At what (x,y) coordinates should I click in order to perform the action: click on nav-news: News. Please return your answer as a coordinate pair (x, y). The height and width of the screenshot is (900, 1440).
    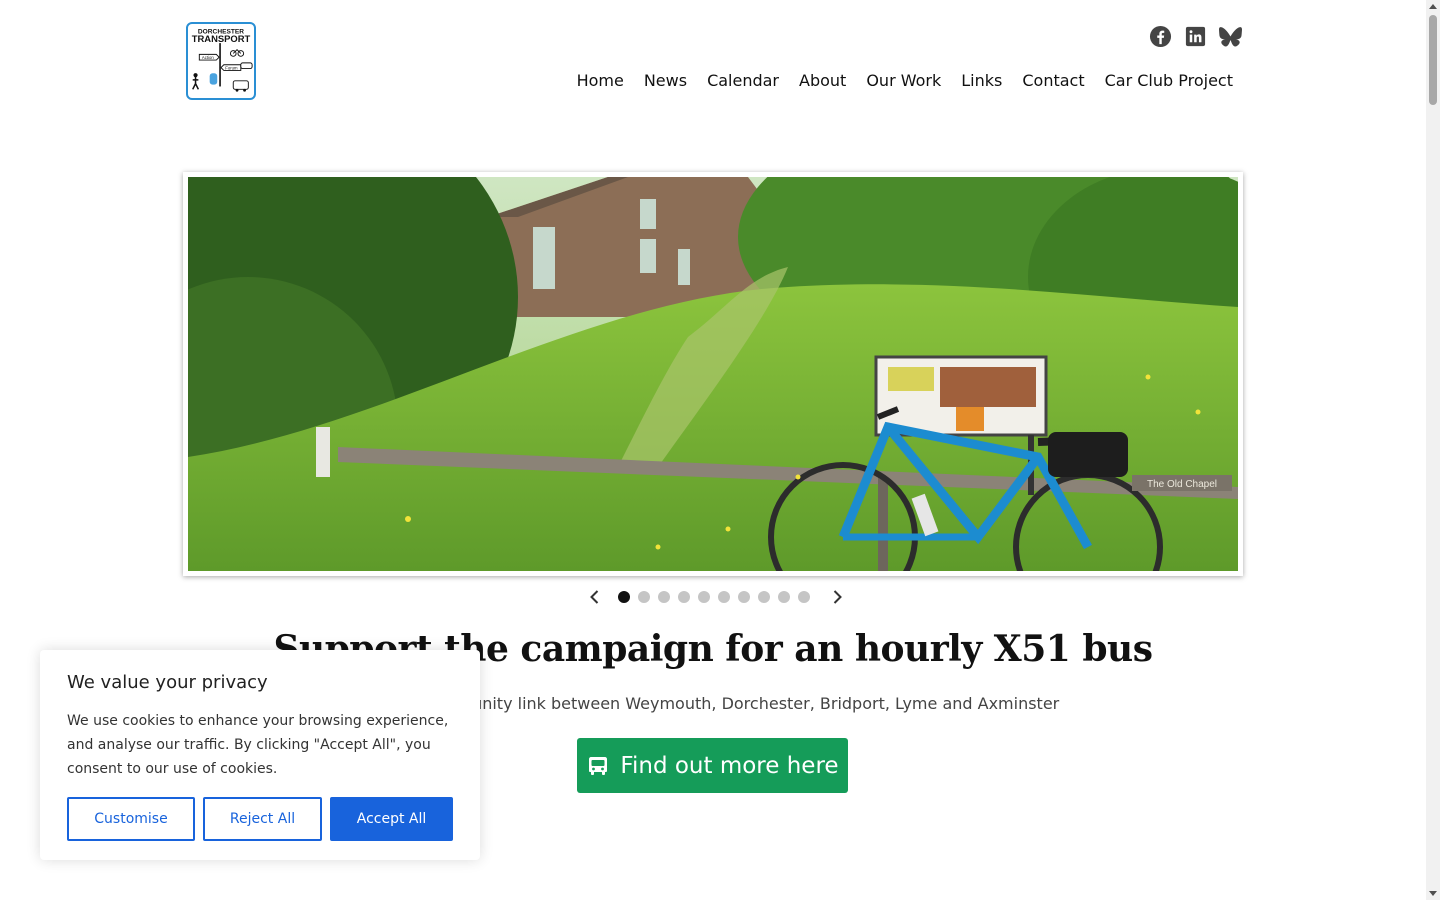
    Looking at the image, I should click on (665, 81).